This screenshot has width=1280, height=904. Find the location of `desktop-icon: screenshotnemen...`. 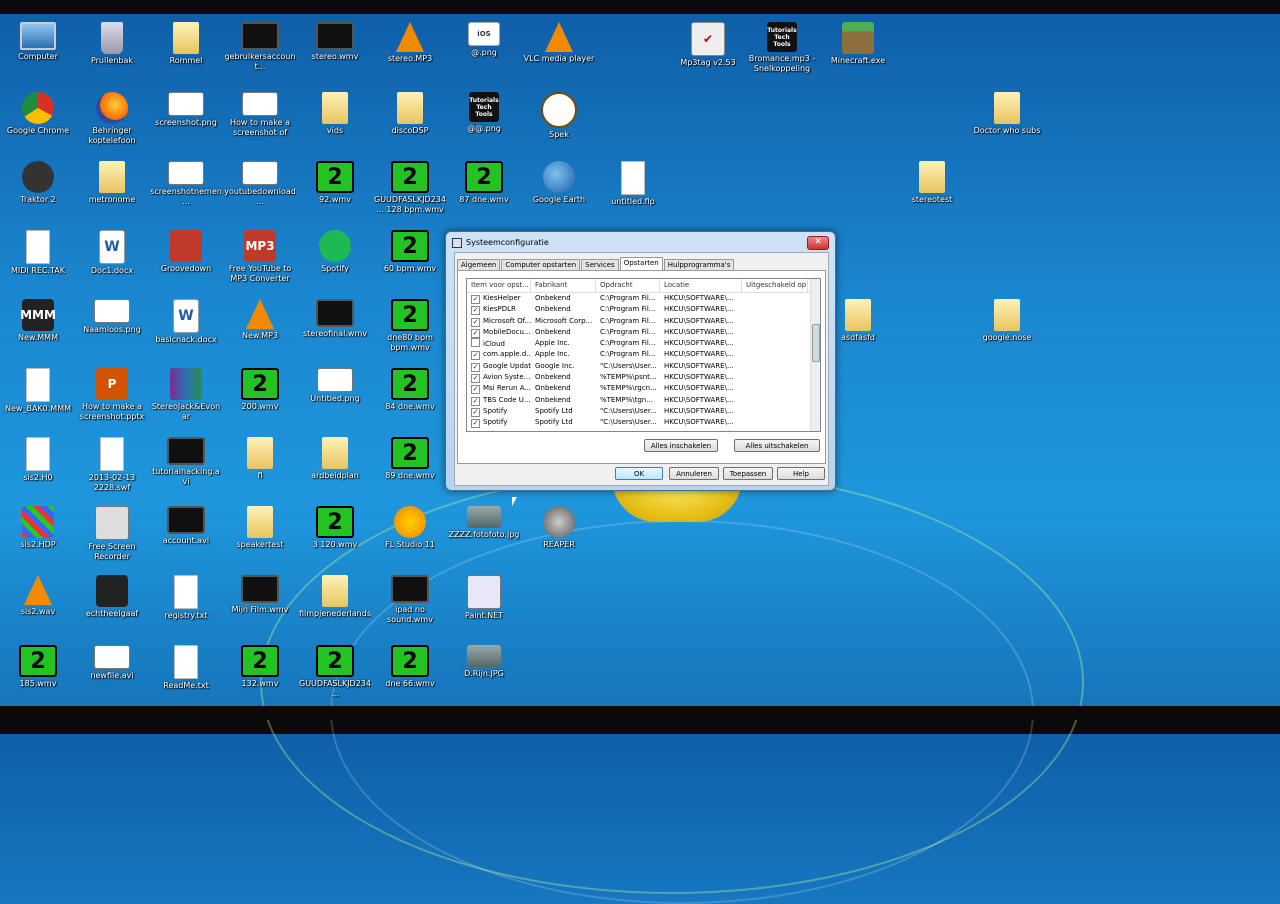

desktop-icon: screenshotnemen... is located at coordinates (186, 190).